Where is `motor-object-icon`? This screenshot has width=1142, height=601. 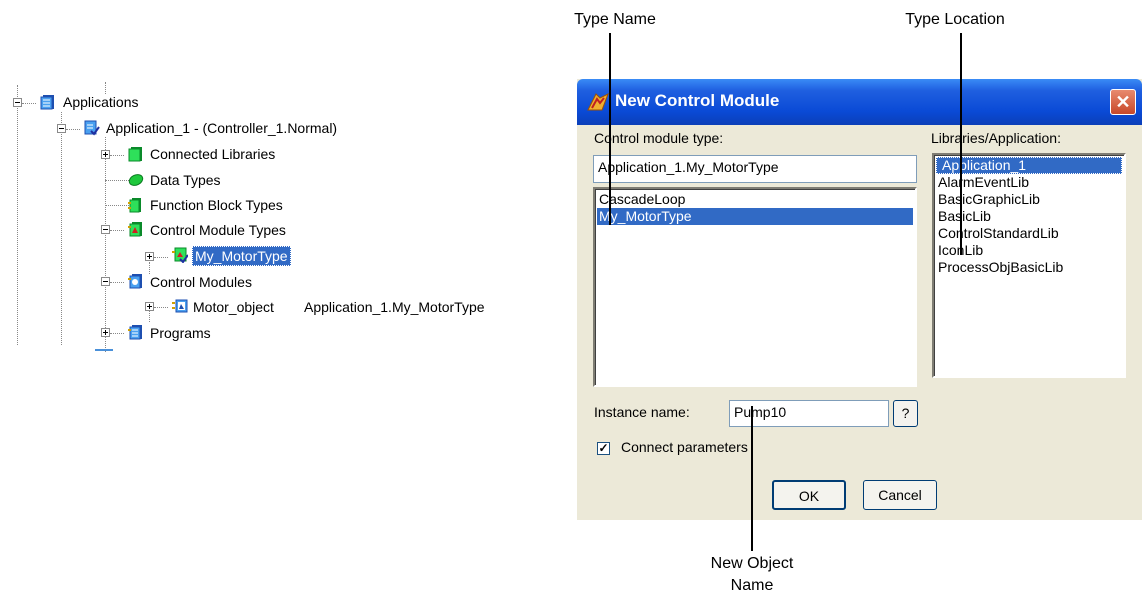 motor-object-icon is located at coordinates (180, 306).